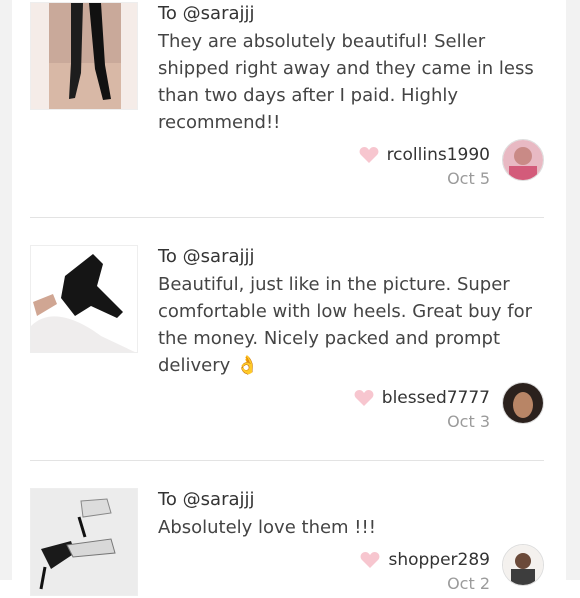 The image size is (580, 598). I want to click on reviewer-username: blessed7777, so click(436, 398).